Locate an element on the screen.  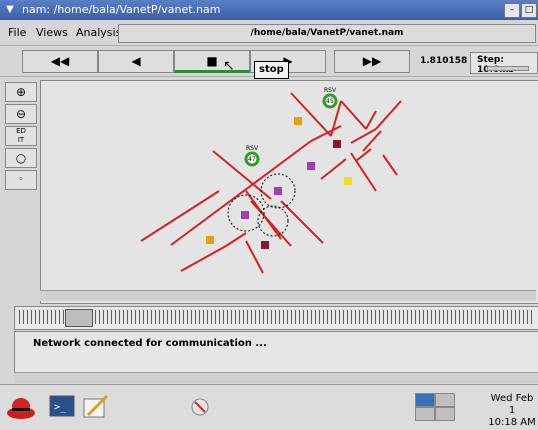
taskbar: >_ Wed Feb 1 10:18 AM is located at coordinates (269, 407).